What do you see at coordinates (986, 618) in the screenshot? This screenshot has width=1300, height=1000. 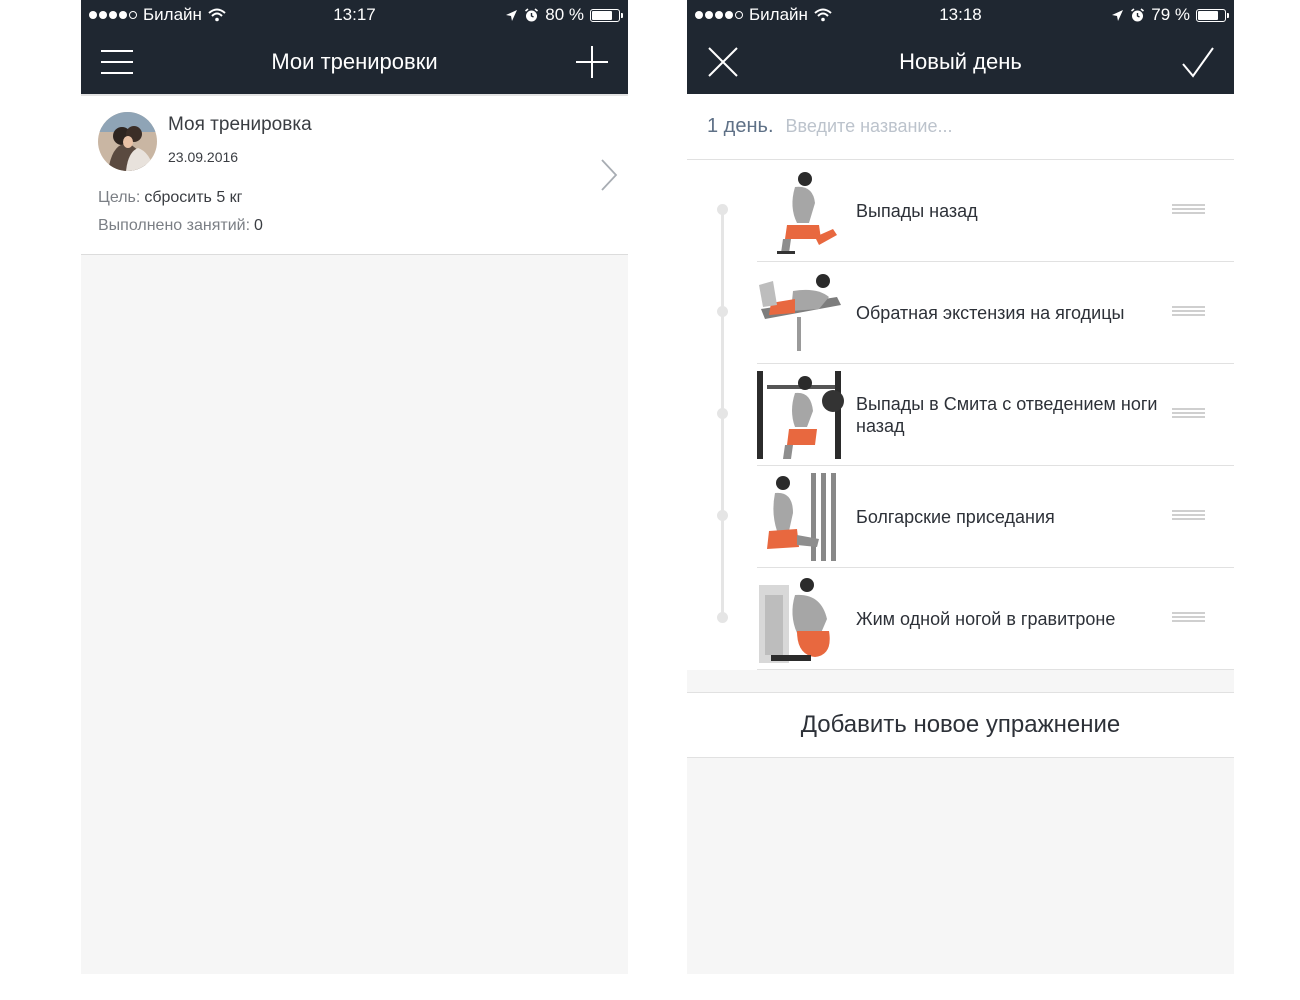 I see `exercise-name: Жим одной ногой в гравитроне` at bounding box center [986, 618].